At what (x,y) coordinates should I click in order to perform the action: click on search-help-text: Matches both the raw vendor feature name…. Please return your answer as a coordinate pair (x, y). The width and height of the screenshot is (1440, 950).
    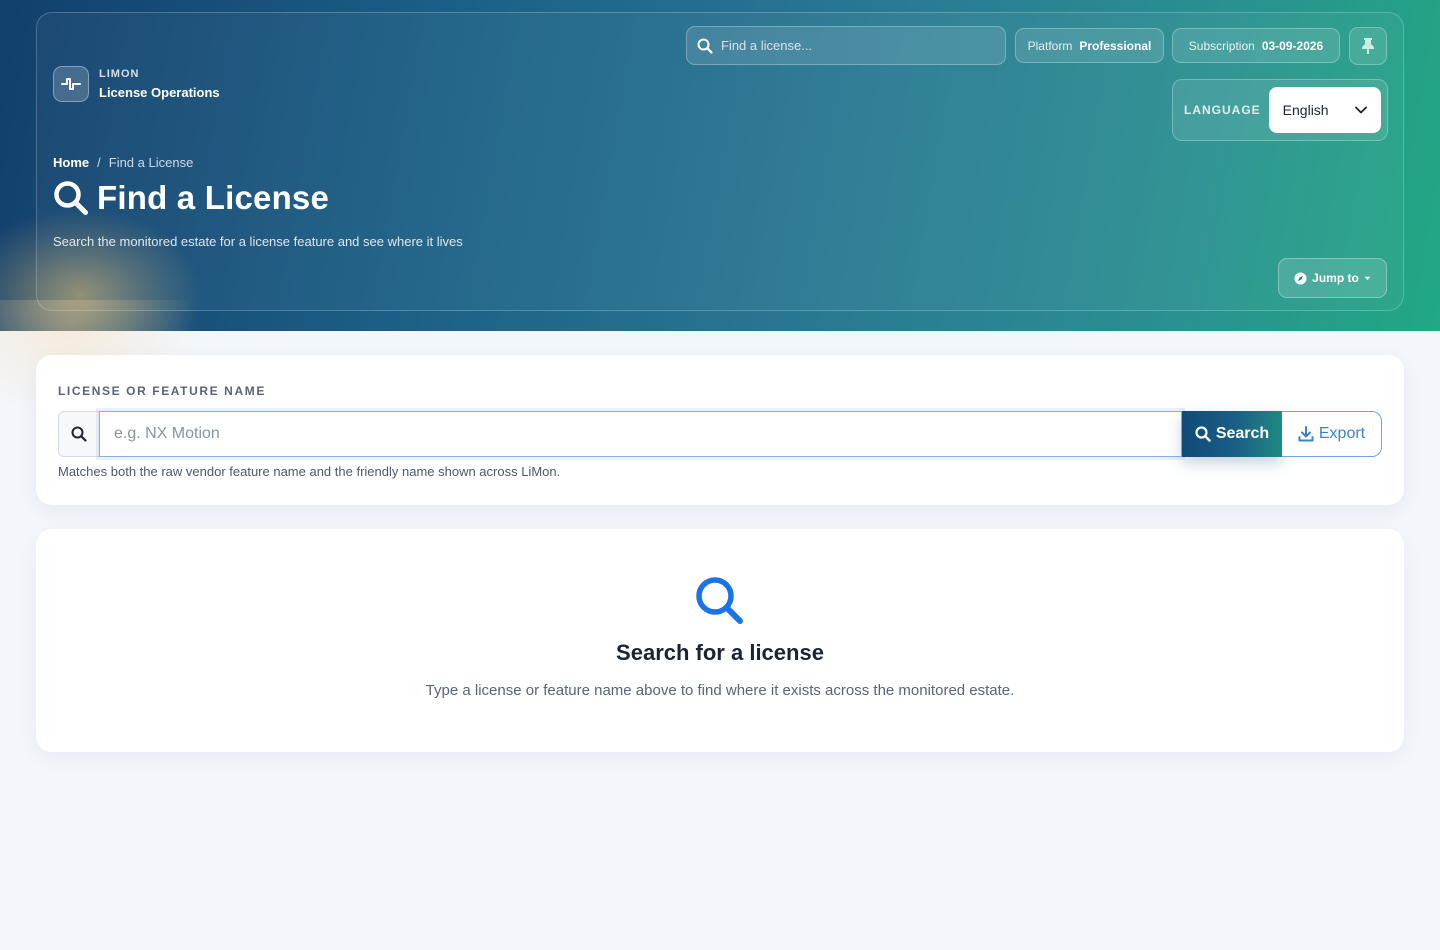
    Looking at the image, I should click on (309, 471).